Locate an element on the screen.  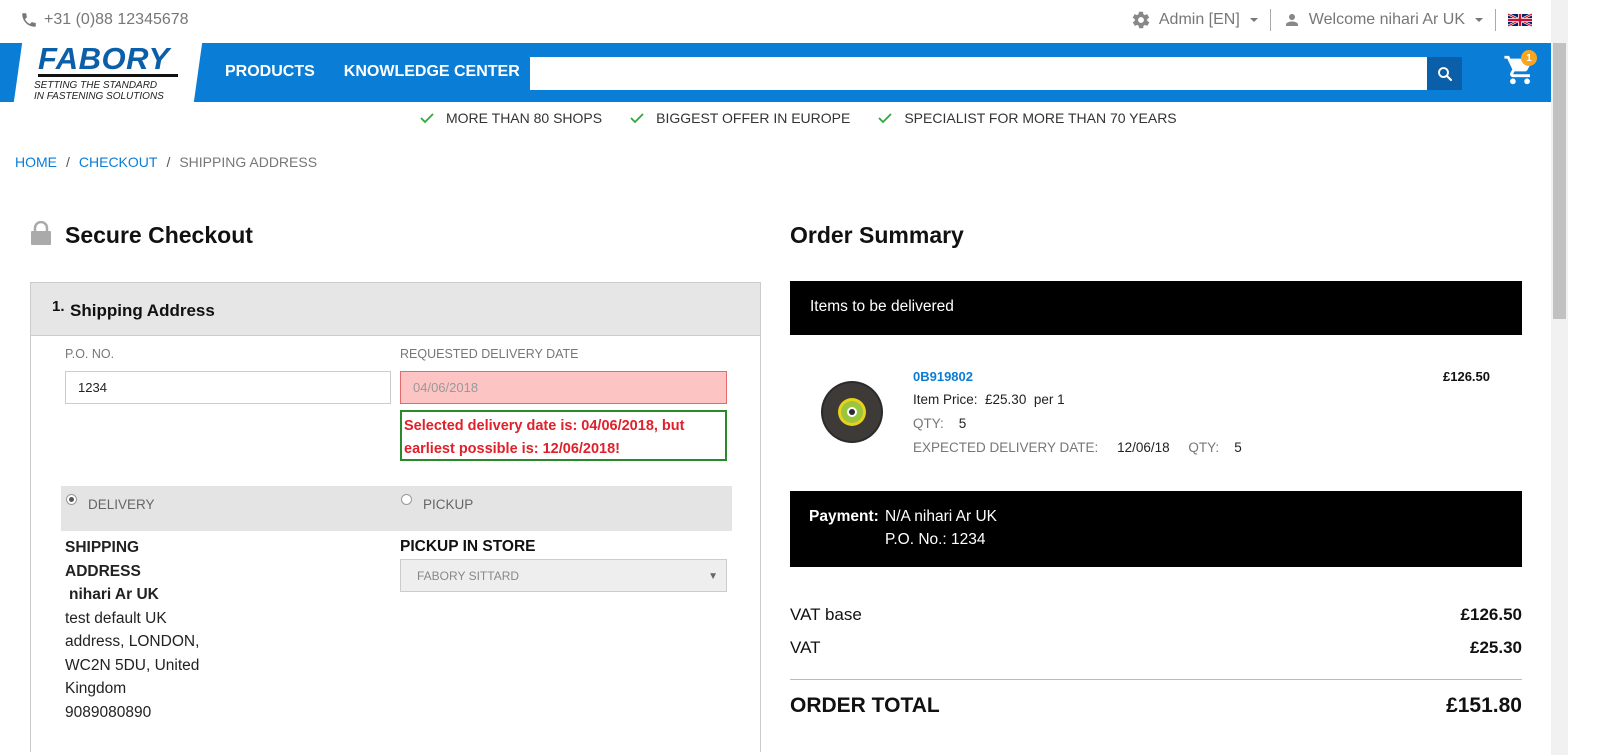
items-header-text: Items to be delivered is located at coordinates (882, 306).